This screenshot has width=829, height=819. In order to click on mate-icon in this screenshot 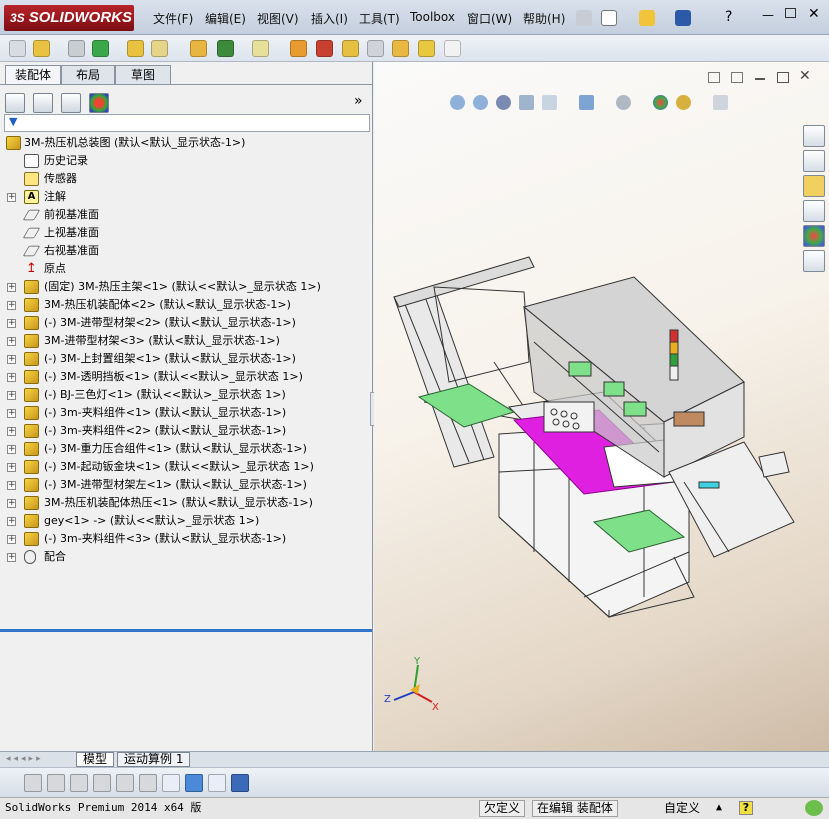, I will do `click(76, 48)`.